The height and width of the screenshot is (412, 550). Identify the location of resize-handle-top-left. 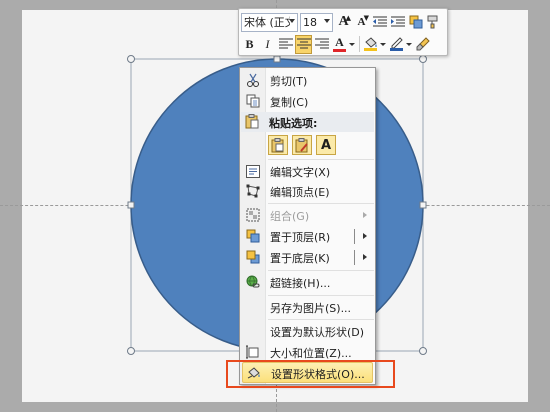
(131, 59).